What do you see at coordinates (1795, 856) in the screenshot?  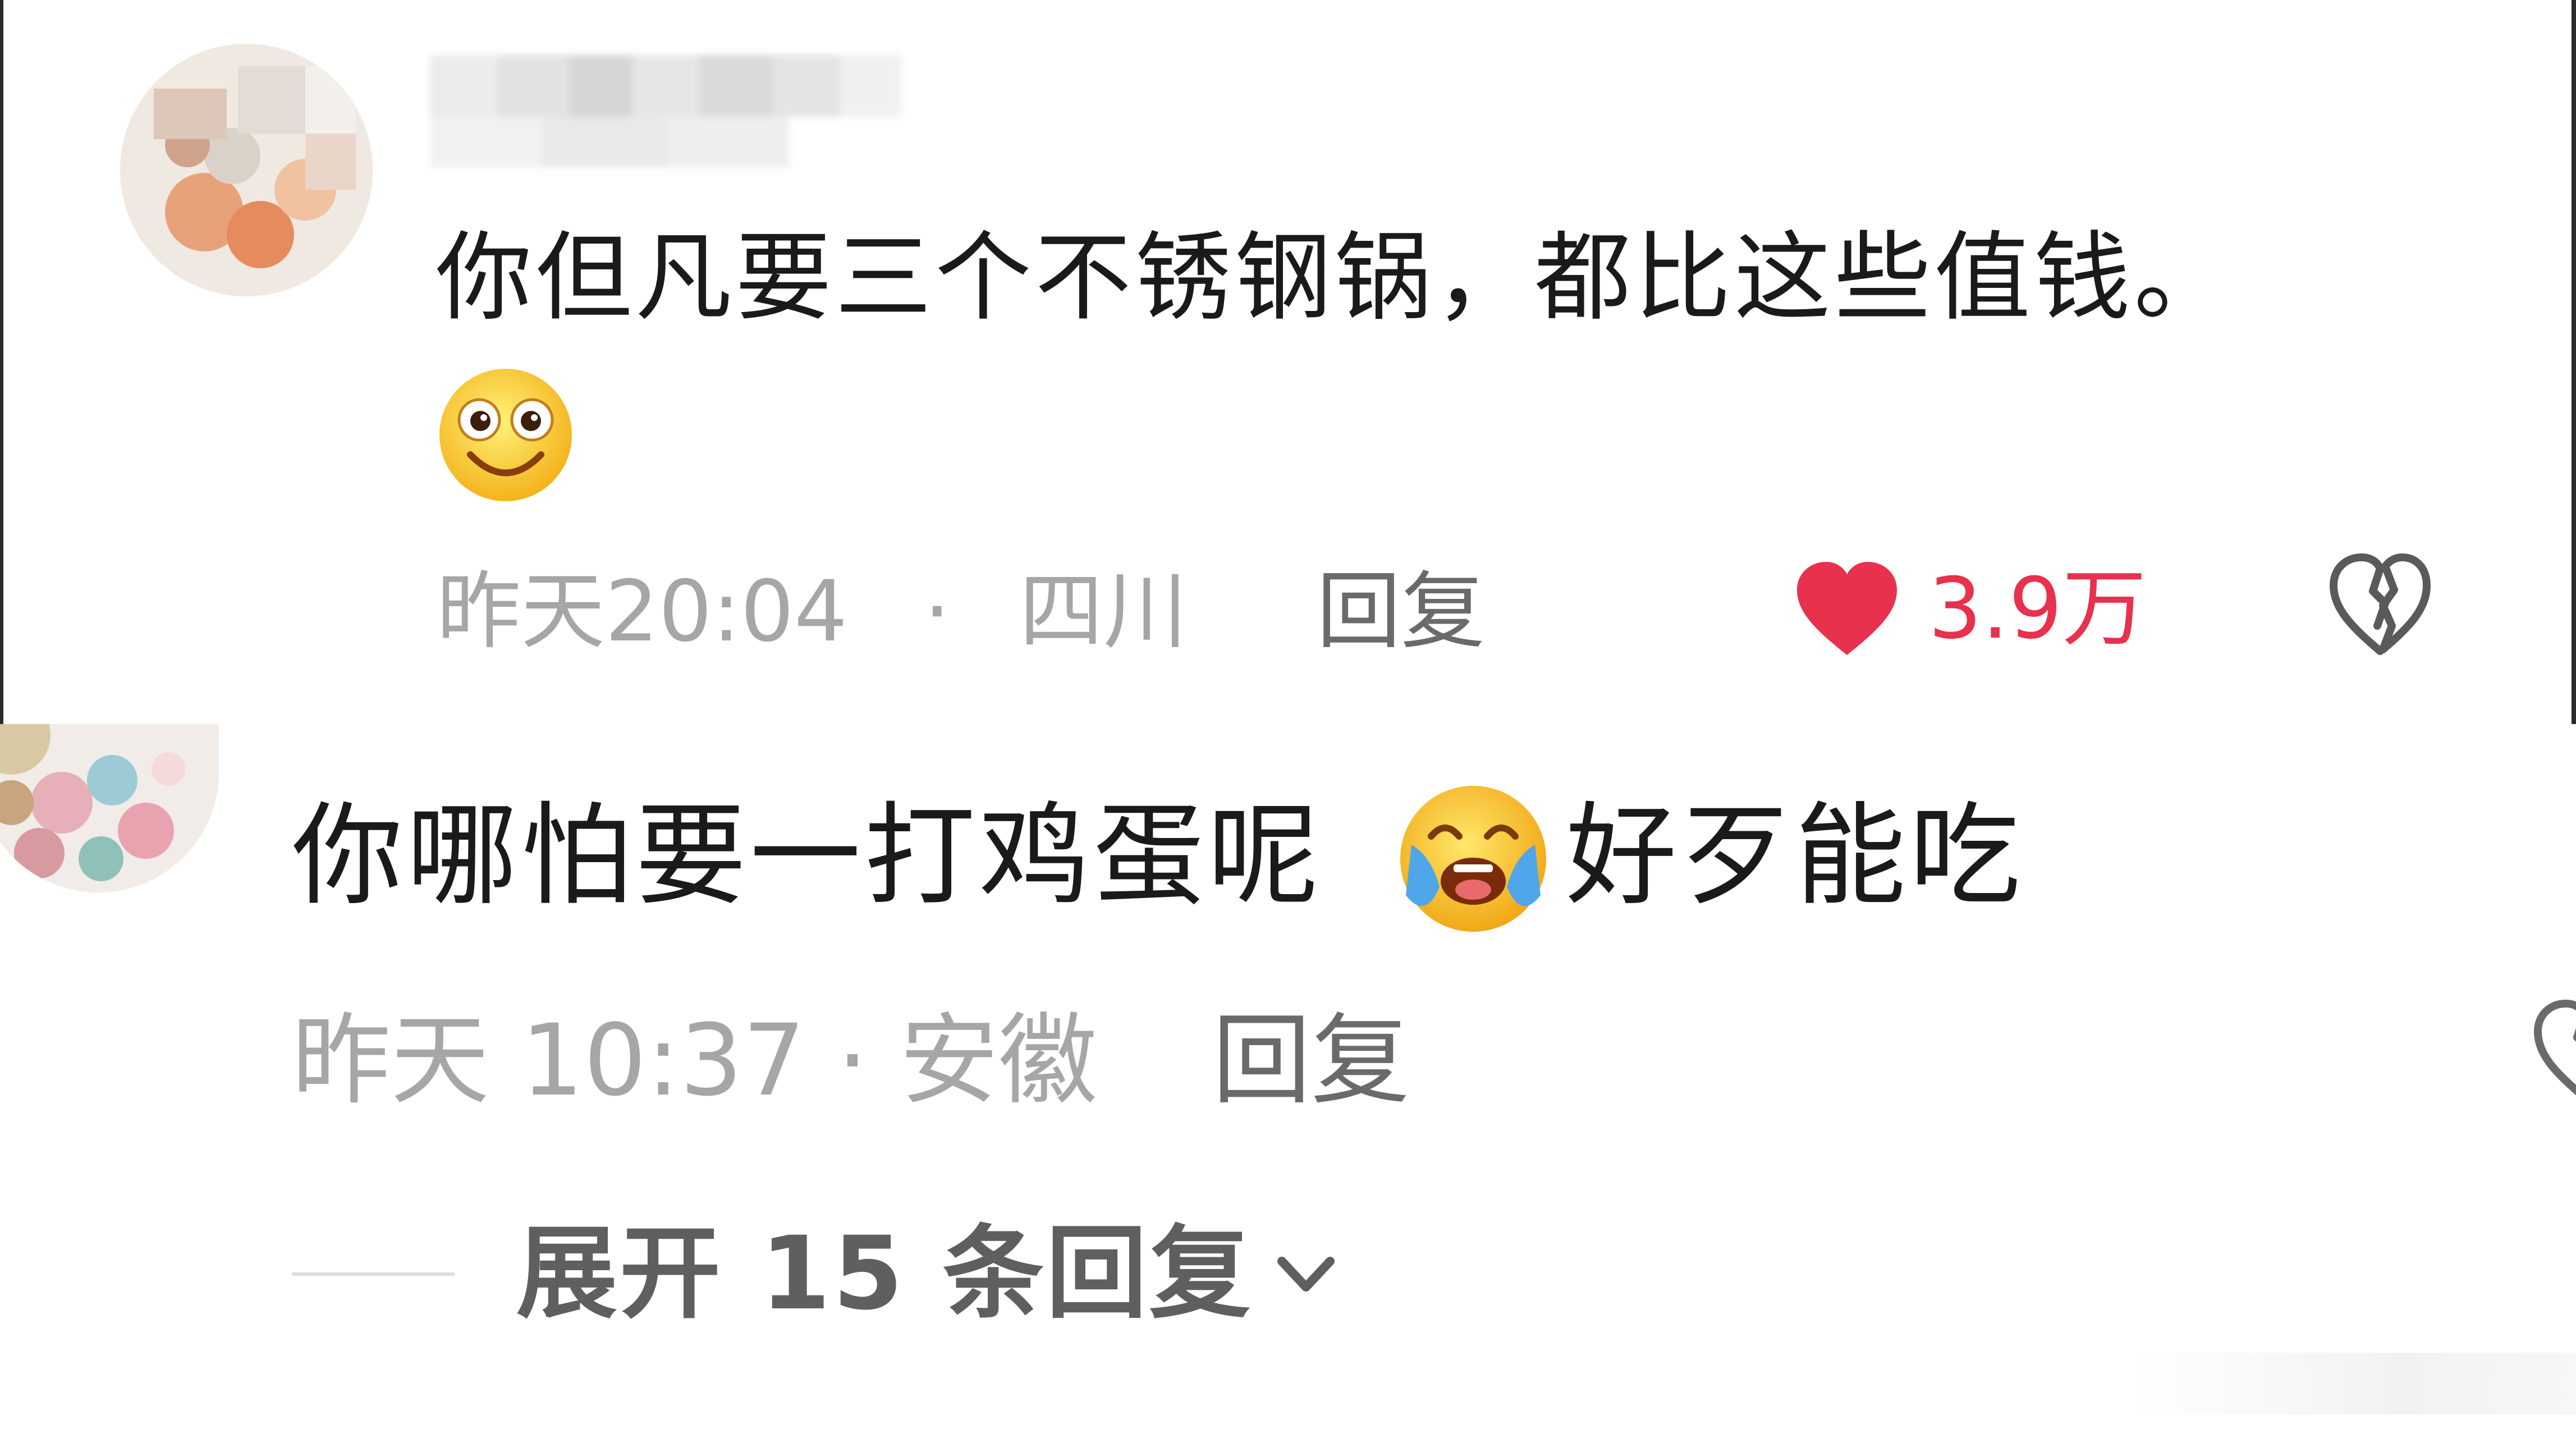 I see `comment-text-continued: 好歹能吃` at bounding box center [1795, 856].